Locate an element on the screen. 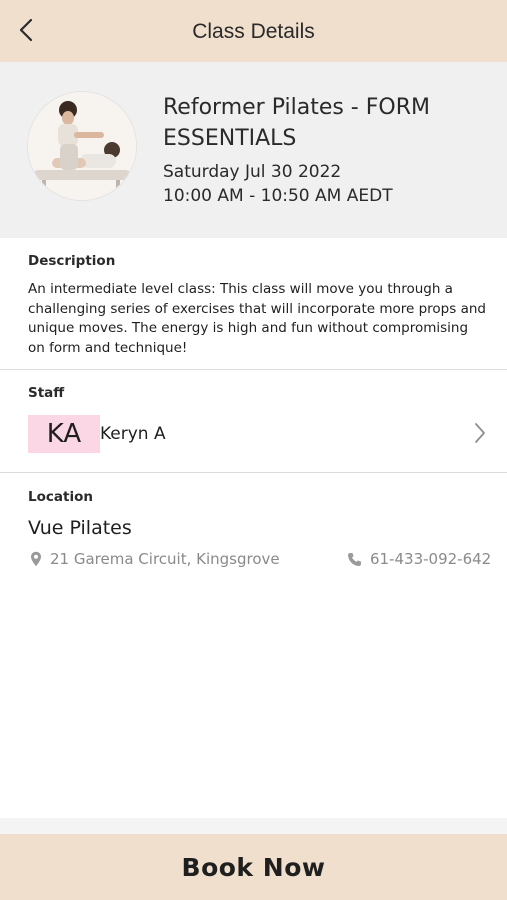 The height and width of the screenshot is (900, 507). class-time: 10:00 AM - 10:50 AM AEDT is located at coordinates (278, 196).